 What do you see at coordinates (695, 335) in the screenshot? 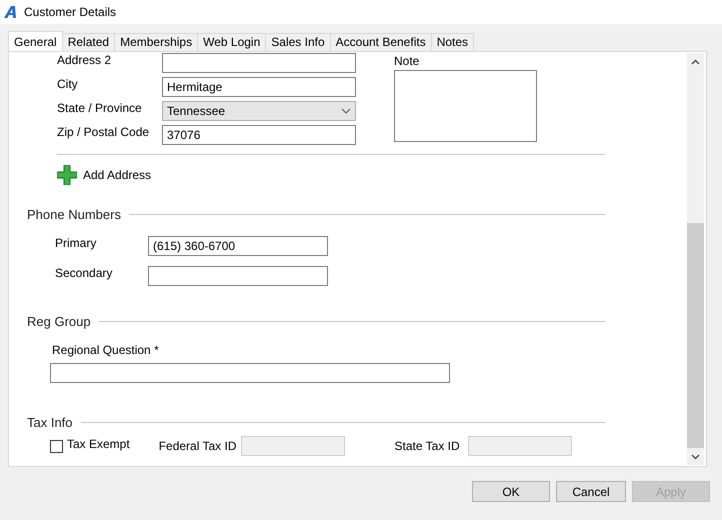
I see `scroll-thumb` at bounding box center [695, 335].